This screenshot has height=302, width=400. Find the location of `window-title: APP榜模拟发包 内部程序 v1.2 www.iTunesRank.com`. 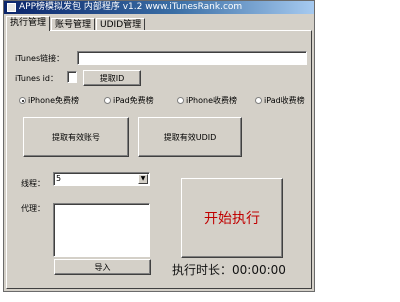

window-title: APP榜模拟发包 内部程序 v1.2 www.iTunesRank.com is located at coordinates (131, 7).